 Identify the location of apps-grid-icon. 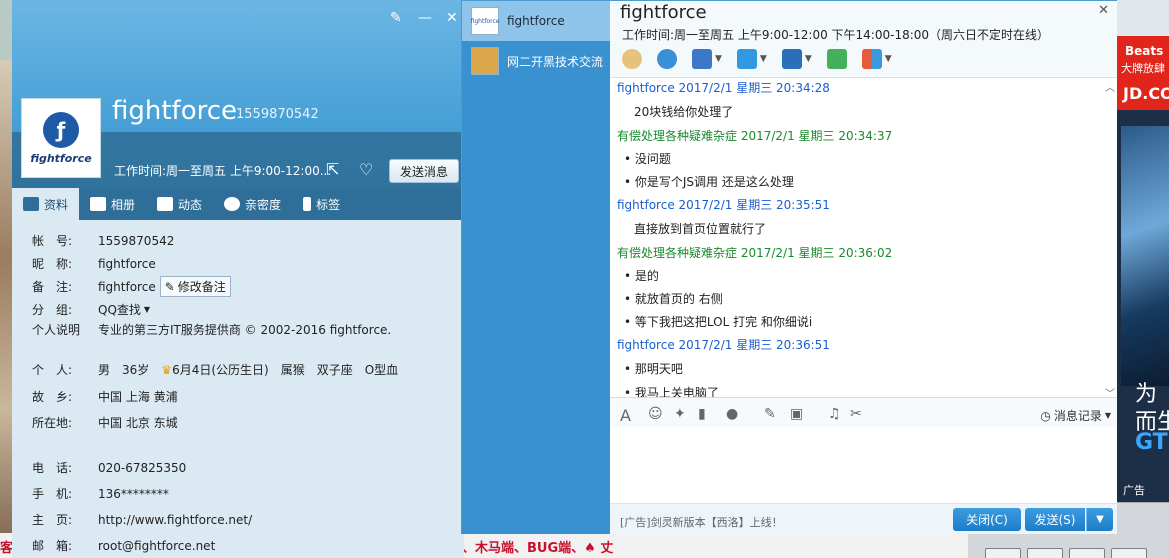
(871, 59).